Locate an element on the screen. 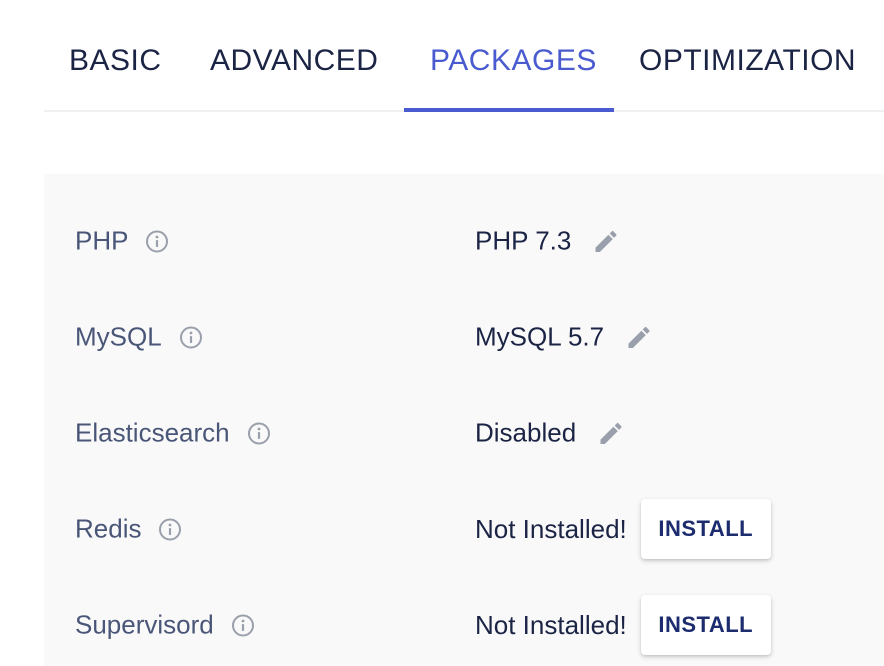 The width and height of the screenshot is (884, 666). package-value: PHP 7.3 is located at coordinates (523, 240).